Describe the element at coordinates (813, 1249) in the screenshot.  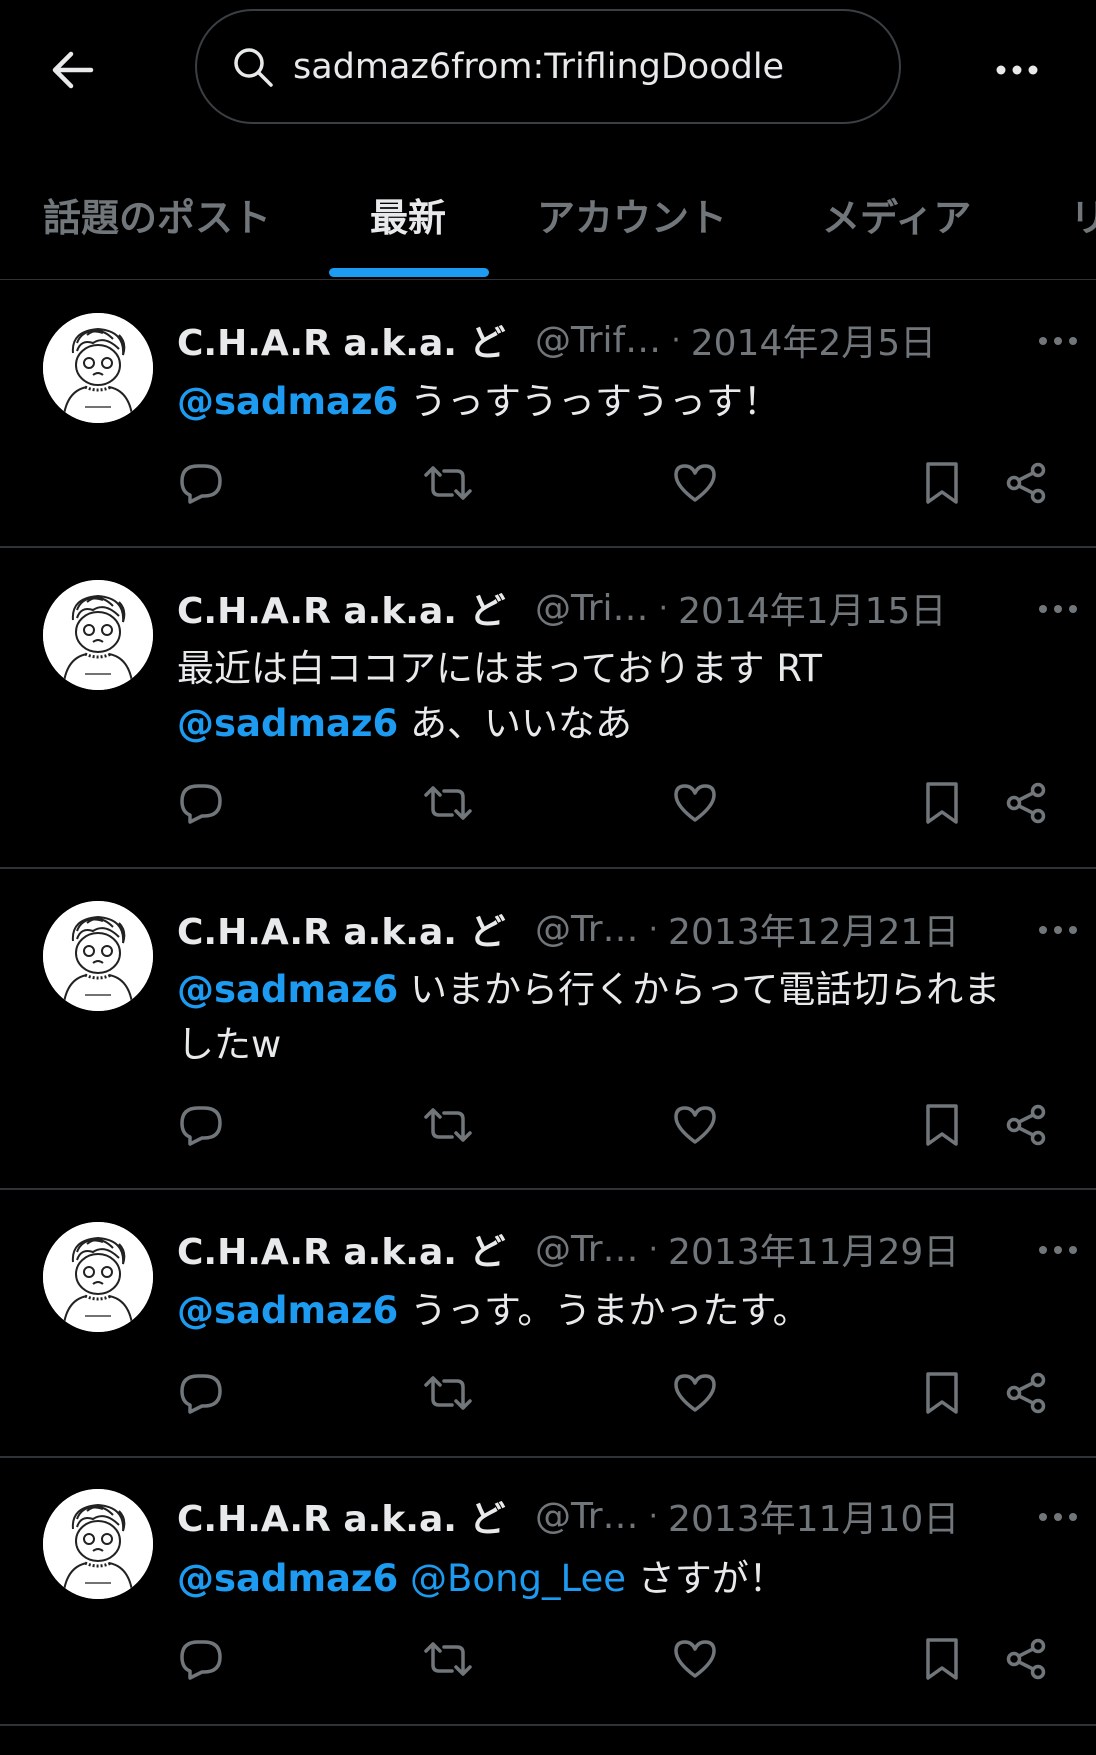
I see `post-date: 2013年11月29日` at that location.